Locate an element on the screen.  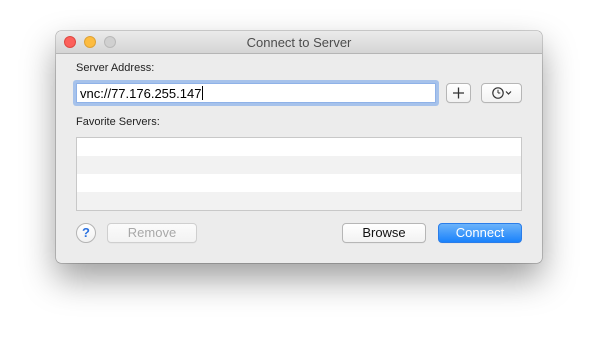
window-title: Connect to Server is located at coordinates (299, 42).